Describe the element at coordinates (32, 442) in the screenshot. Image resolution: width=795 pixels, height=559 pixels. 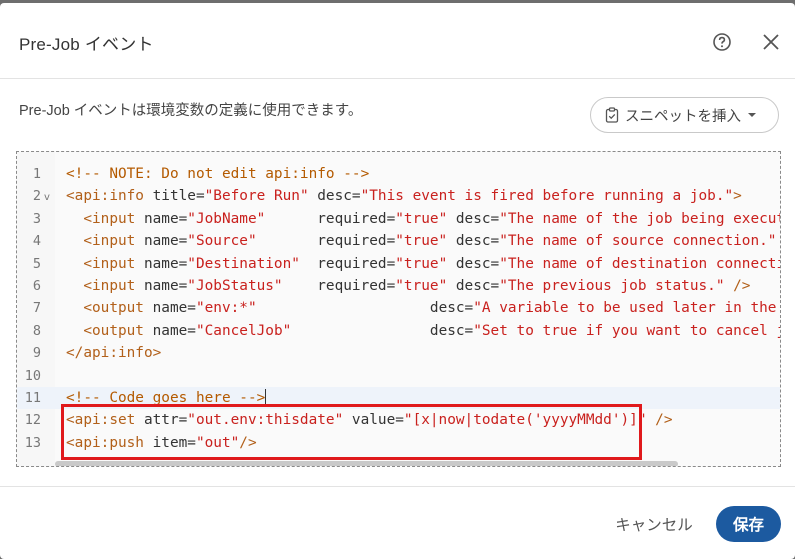
I see `line-number: 13` at that location.